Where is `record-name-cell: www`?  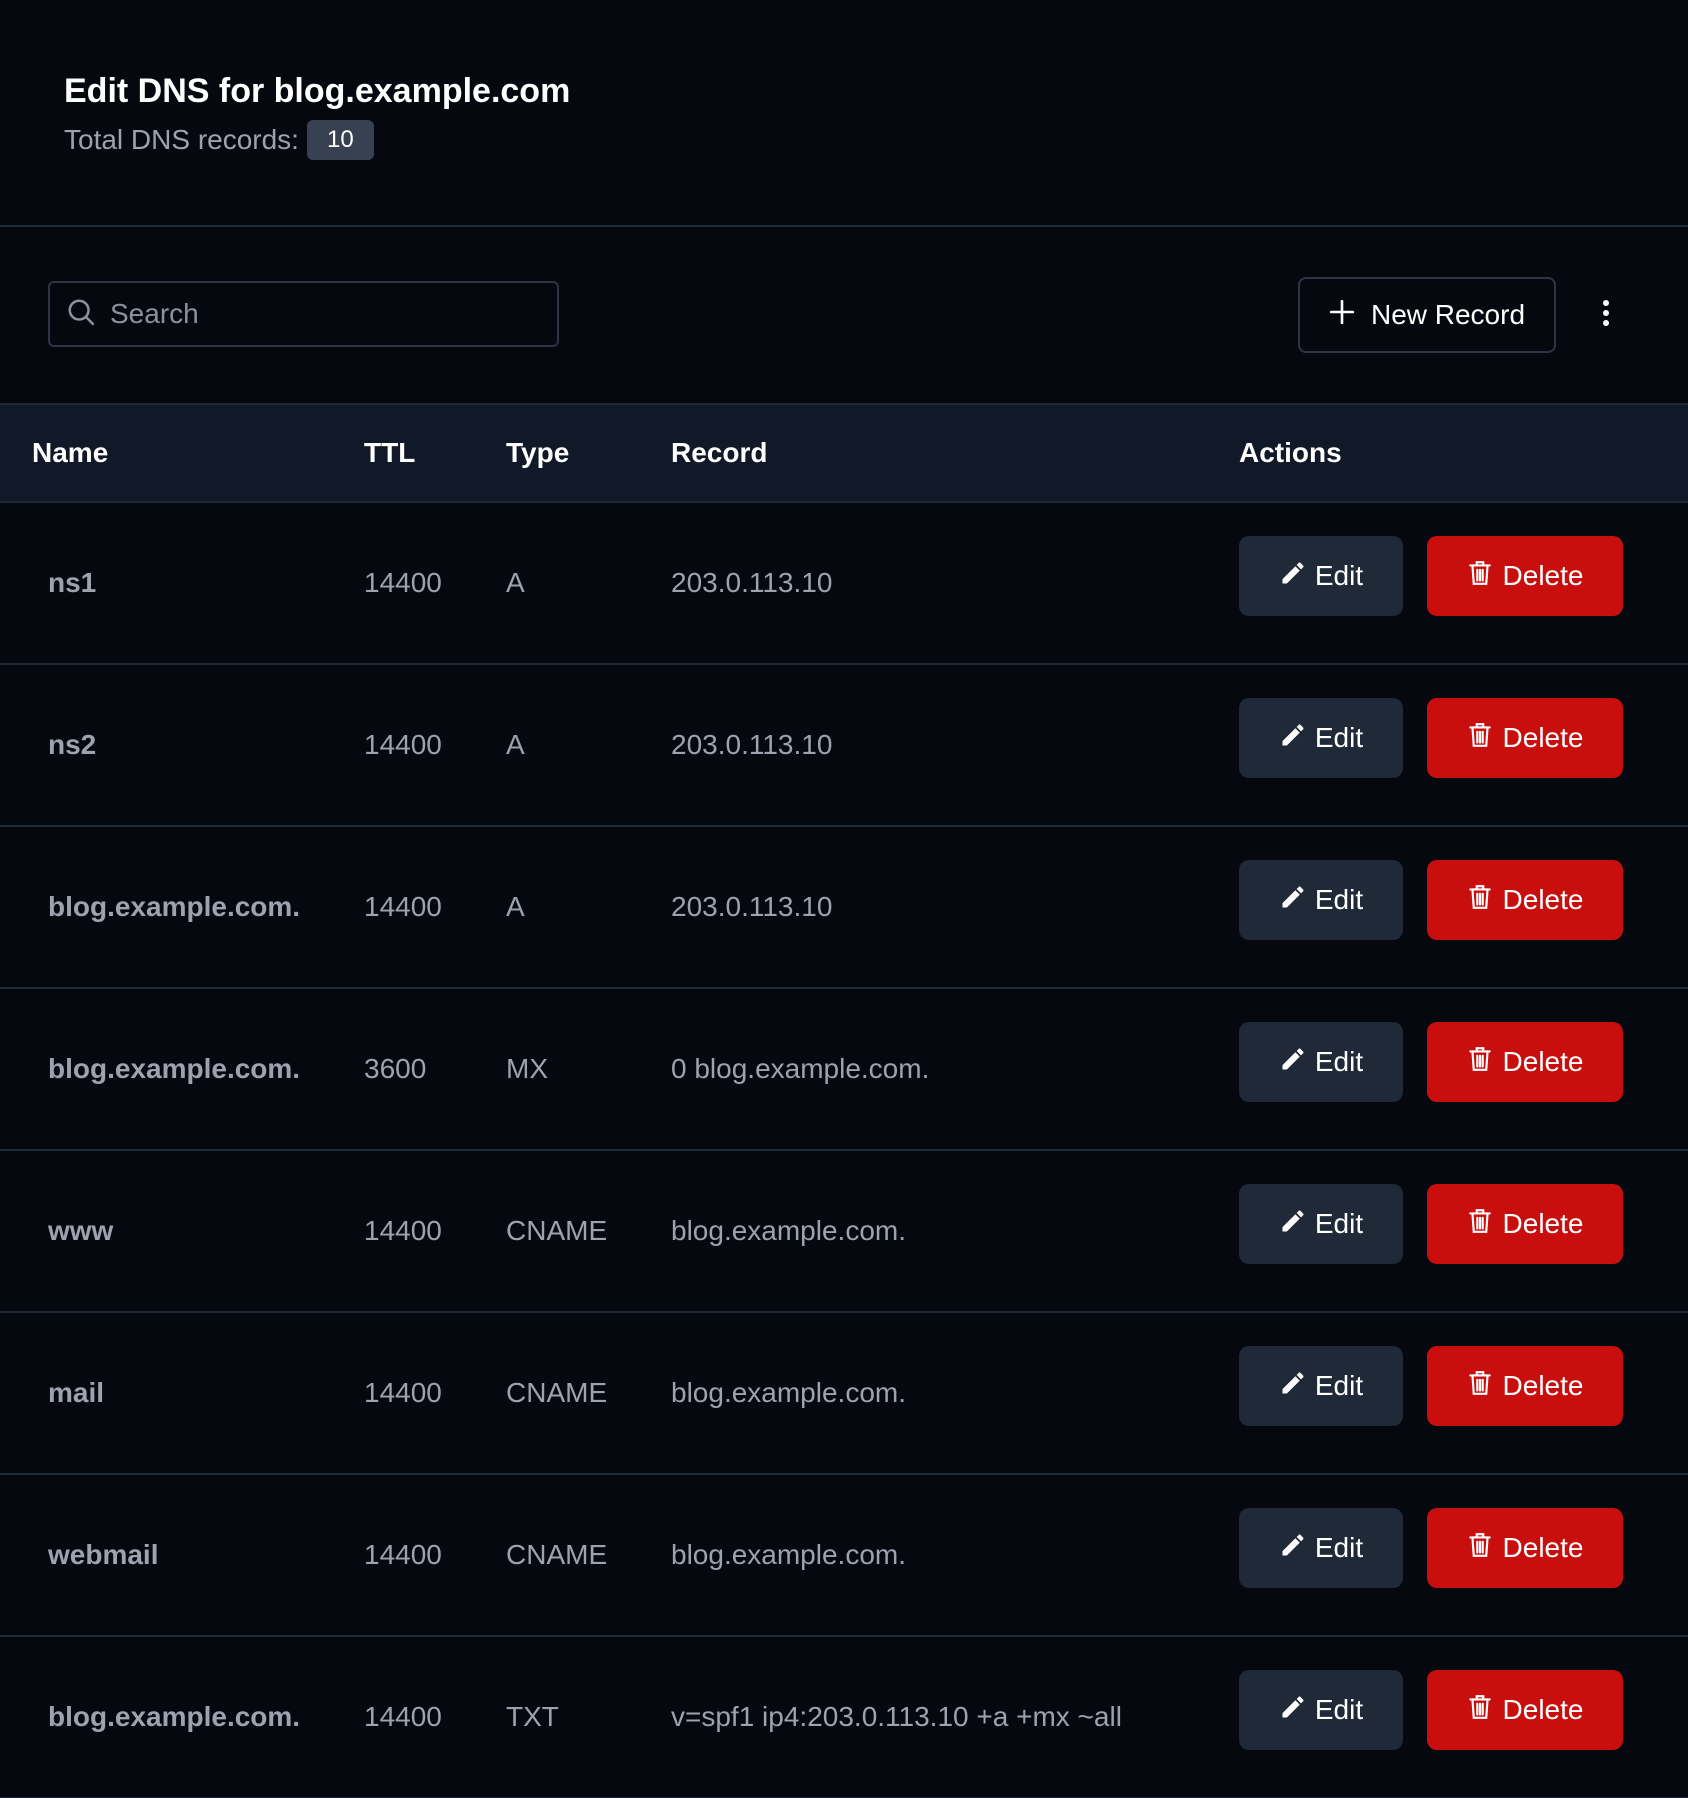
record-name-cell: www is located at coordinates (81, 1230).